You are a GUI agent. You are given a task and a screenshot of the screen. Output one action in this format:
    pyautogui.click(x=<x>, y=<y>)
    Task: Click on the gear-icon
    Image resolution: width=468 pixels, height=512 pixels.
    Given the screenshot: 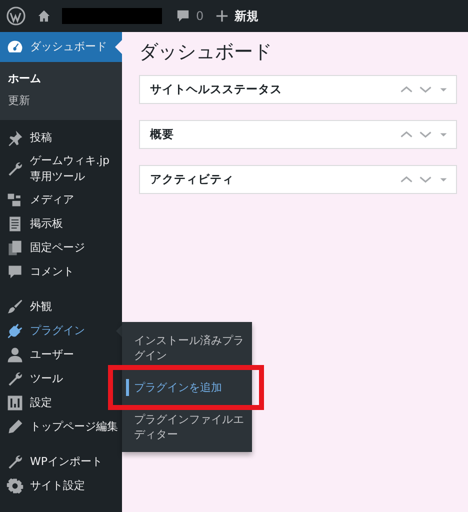 What is the action you would take?
    pyautogui.click(x=15, y=486)
    